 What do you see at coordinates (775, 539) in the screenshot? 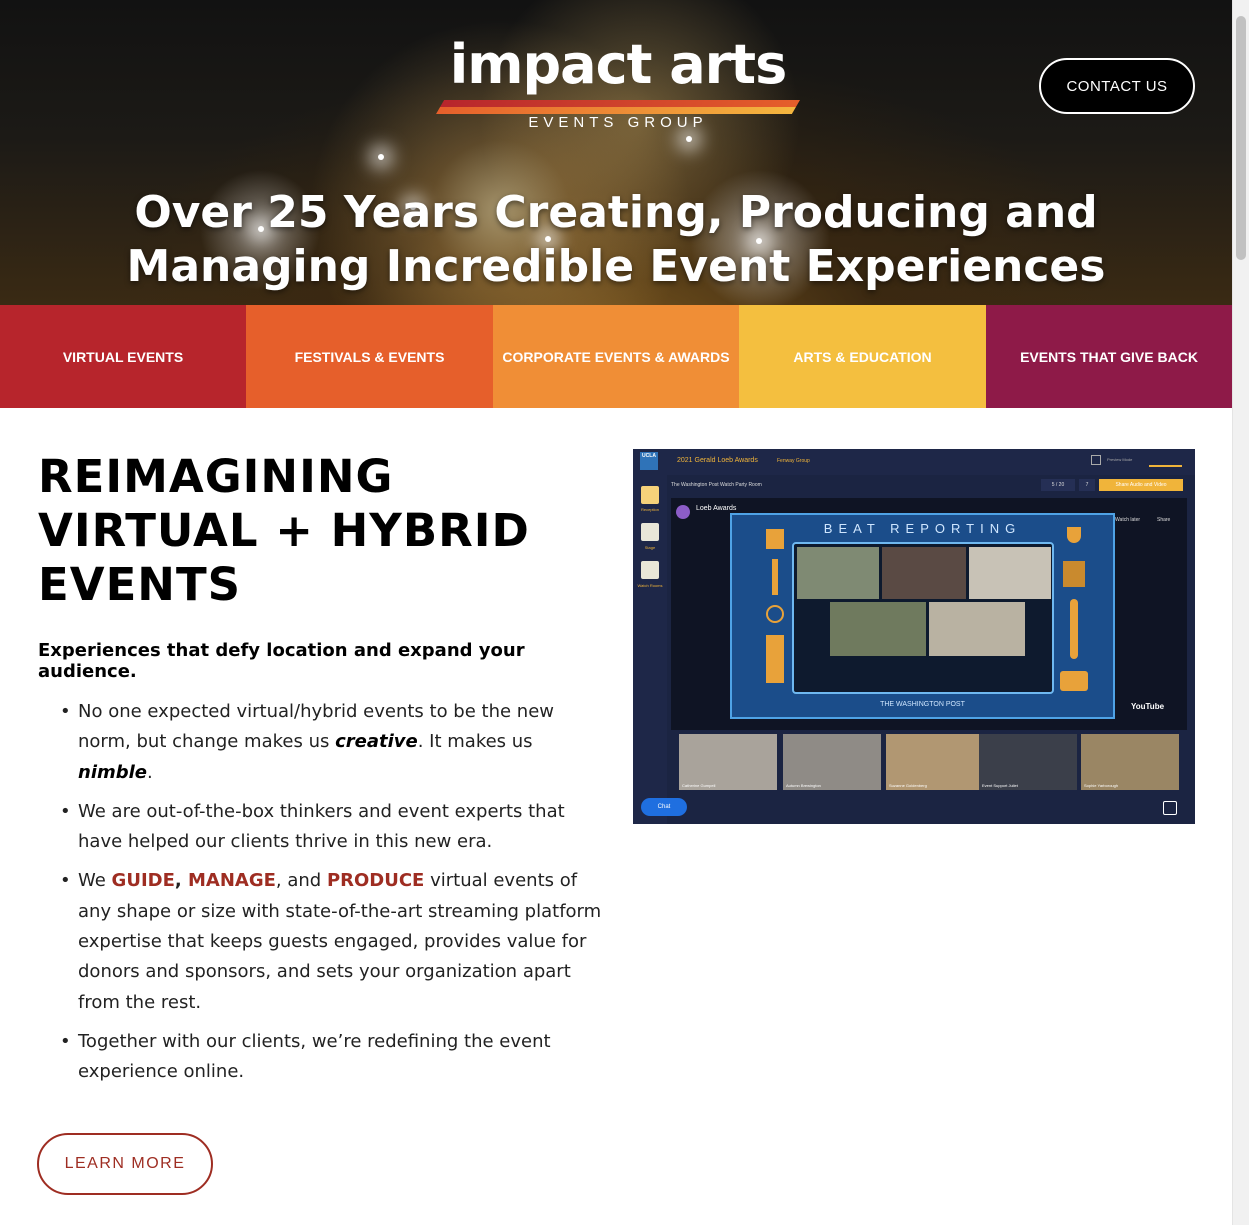
I see `typewriter-icon` at bounding box center [775, 539].